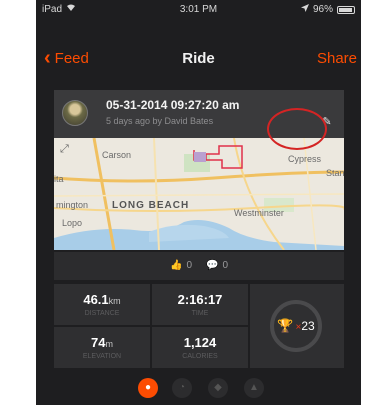 This screenshot has width=384, height=405. Describe the element at coordinates (173, 105) in the screenshot. I see `activity-date: 05-31-2014 09:27:20 am` at that location.